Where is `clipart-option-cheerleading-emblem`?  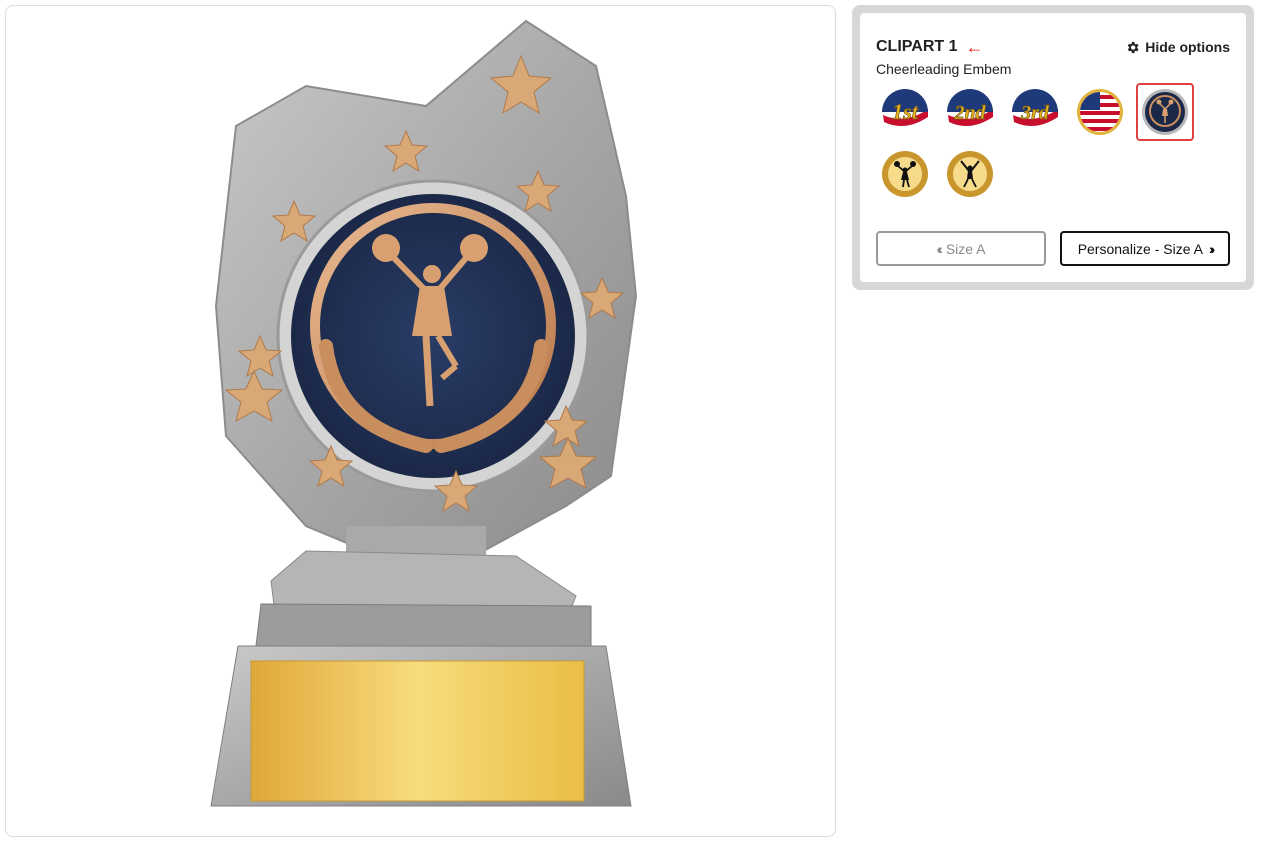
clipart-option-cheerleading-emblem is located at coordinates (1165, 112).